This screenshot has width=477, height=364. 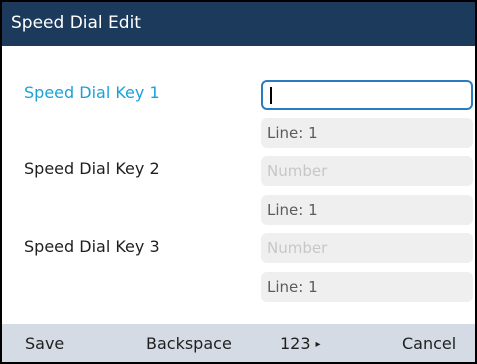 What do you see at coordinates (92, 247) in the screenshot?
I see `speed-dial-key-3-label: Speed Dial Key 3` at bounding box center [92, 247].